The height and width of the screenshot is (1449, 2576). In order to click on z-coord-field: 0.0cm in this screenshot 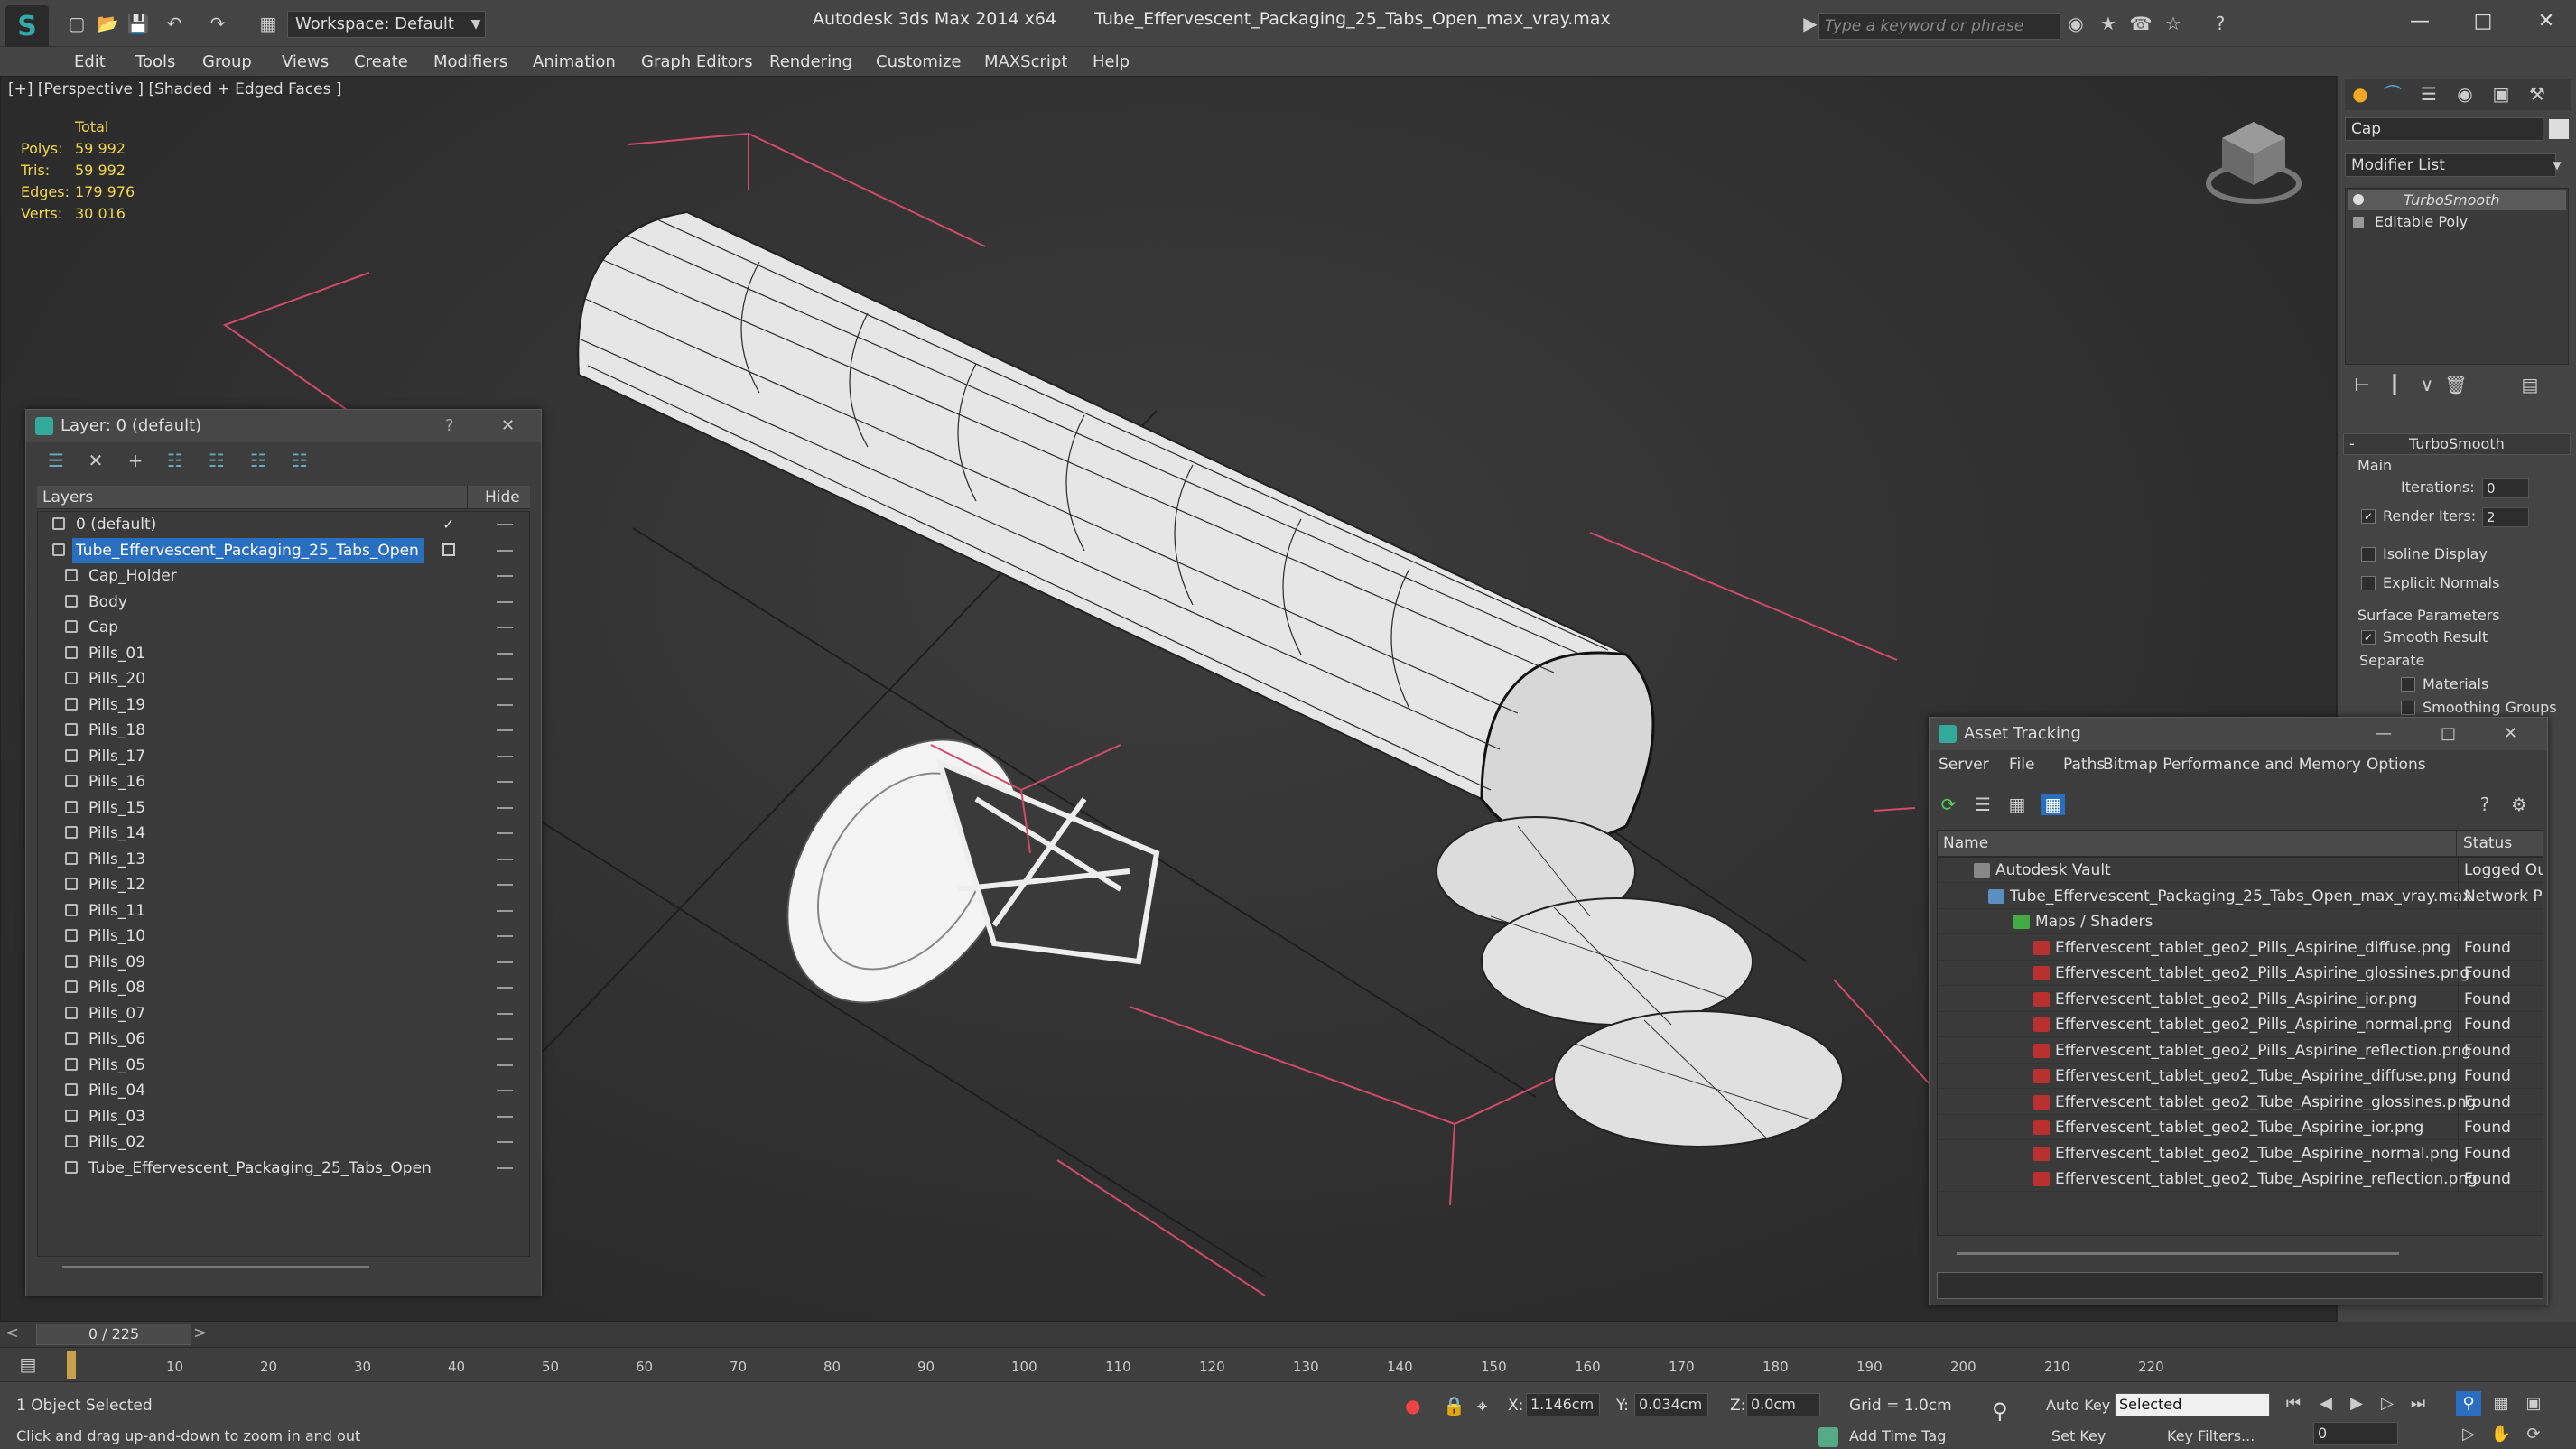, I will do `click(1783, 1404)`.